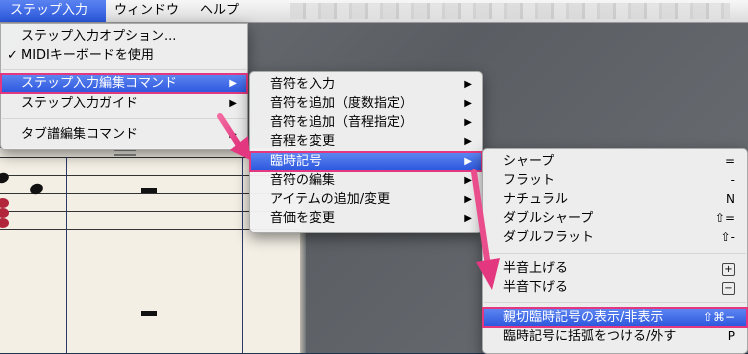 The image size is (748, 354). Describe the element at coordinates (296, 161) in the screenshot. I see `menu-item-label: 臨時記号` at that location.